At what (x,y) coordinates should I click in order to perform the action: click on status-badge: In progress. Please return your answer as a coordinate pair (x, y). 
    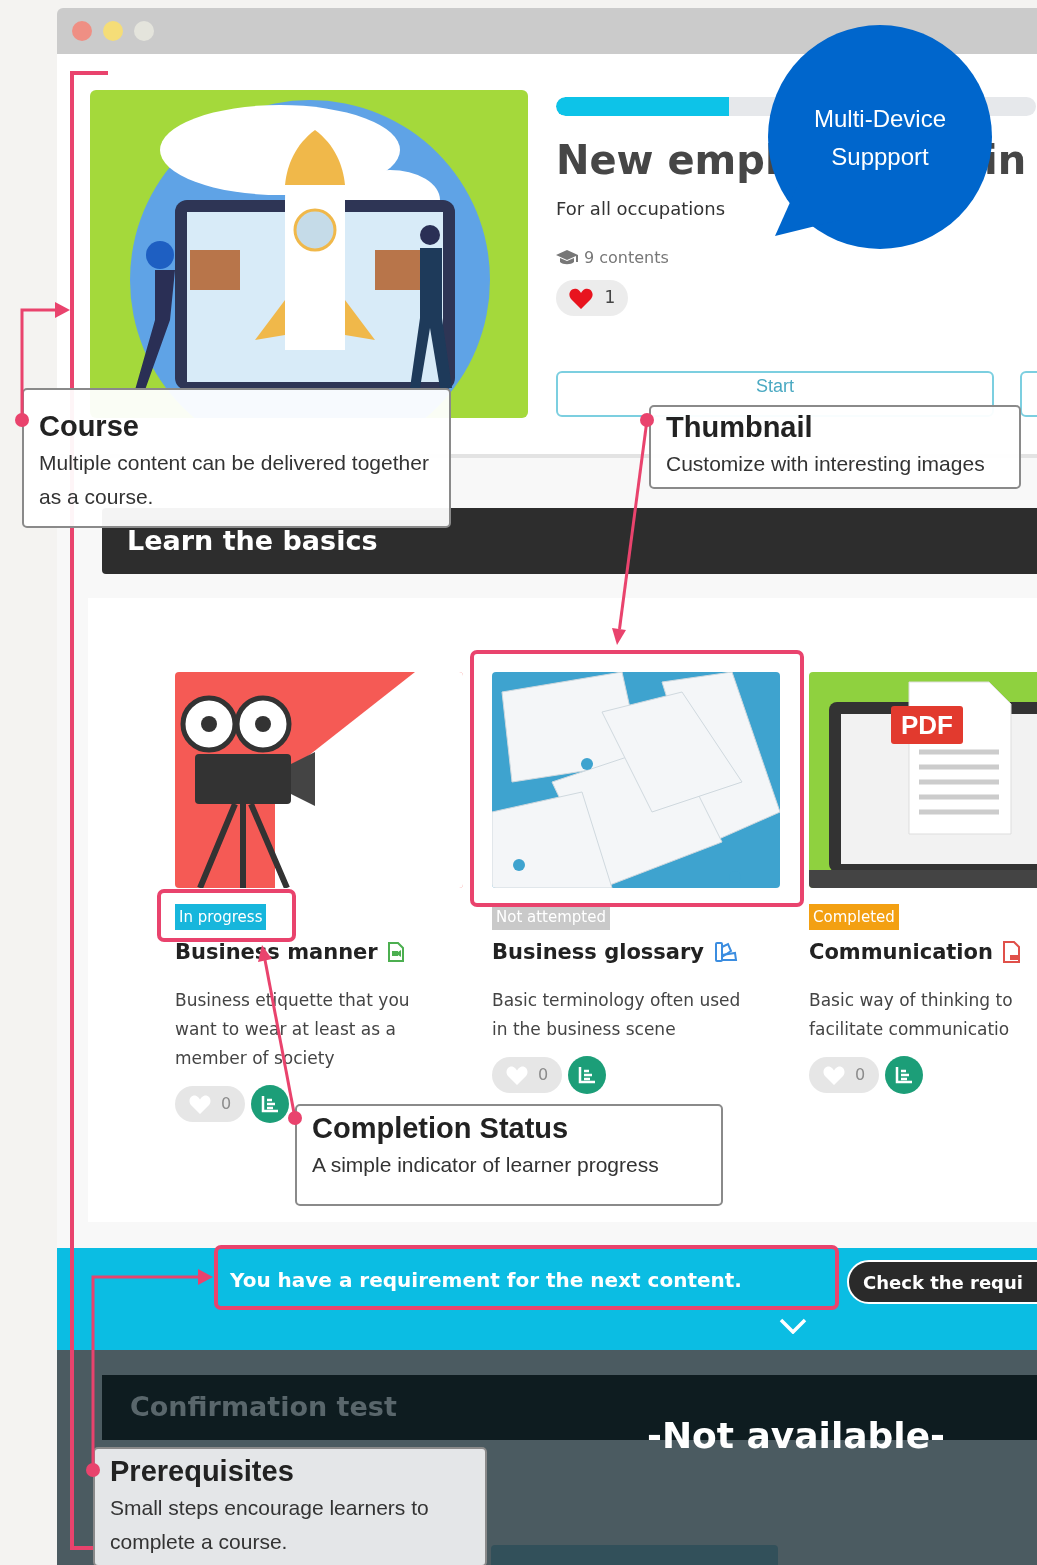
    Looking at the image, I should click on (221, 917).